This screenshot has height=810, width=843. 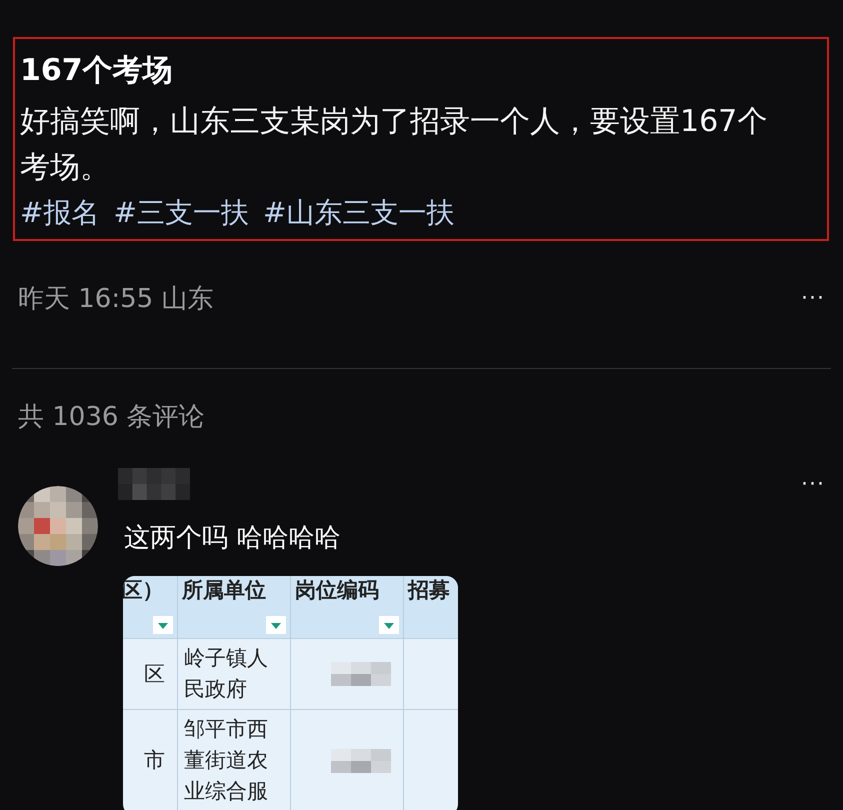 What do you see at coordinates (154, 760) in the screenshot?
I see `table-cell-text: 市` at bounding box center [154, 760].